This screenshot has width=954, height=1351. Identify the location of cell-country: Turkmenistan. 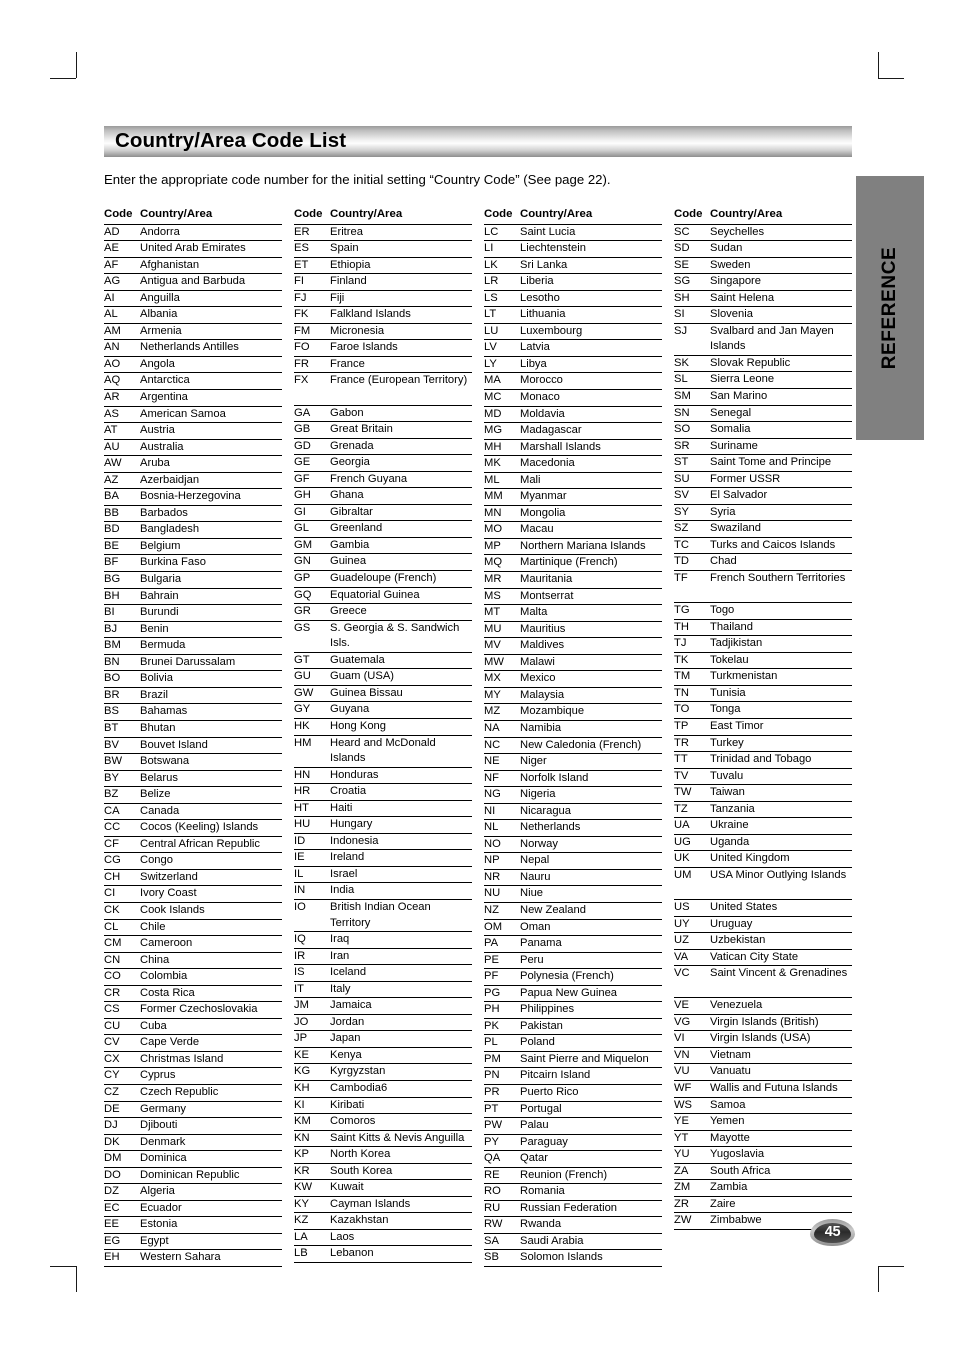
(781, 677).